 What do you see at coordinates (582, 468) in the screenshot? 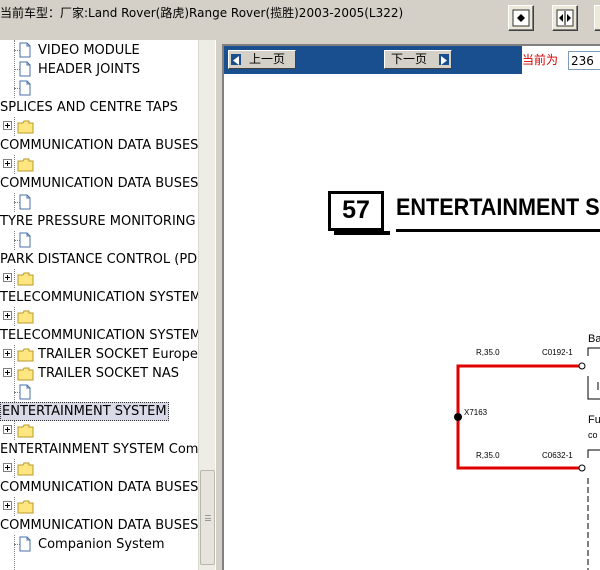
I see `connector-pin-bottom` at bounding box center [582, 468].